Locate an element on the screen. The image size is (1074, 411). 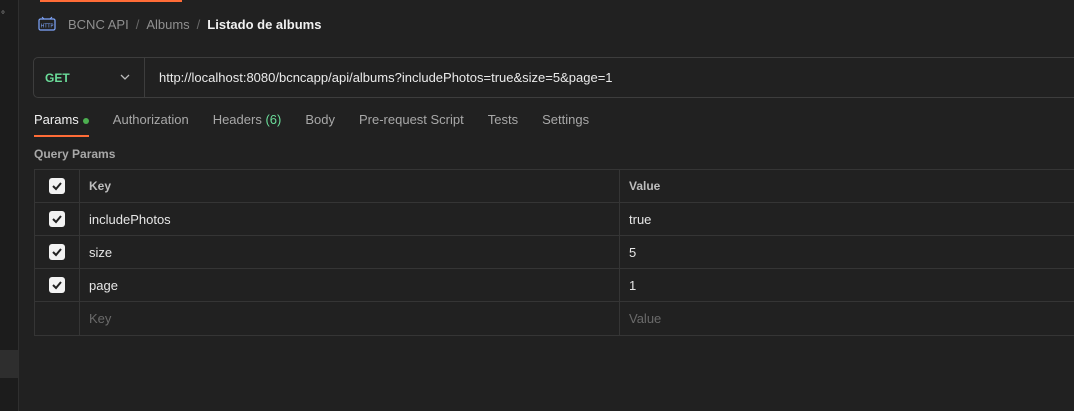
tab-tests: Tests is located at coordinates (503, 124).